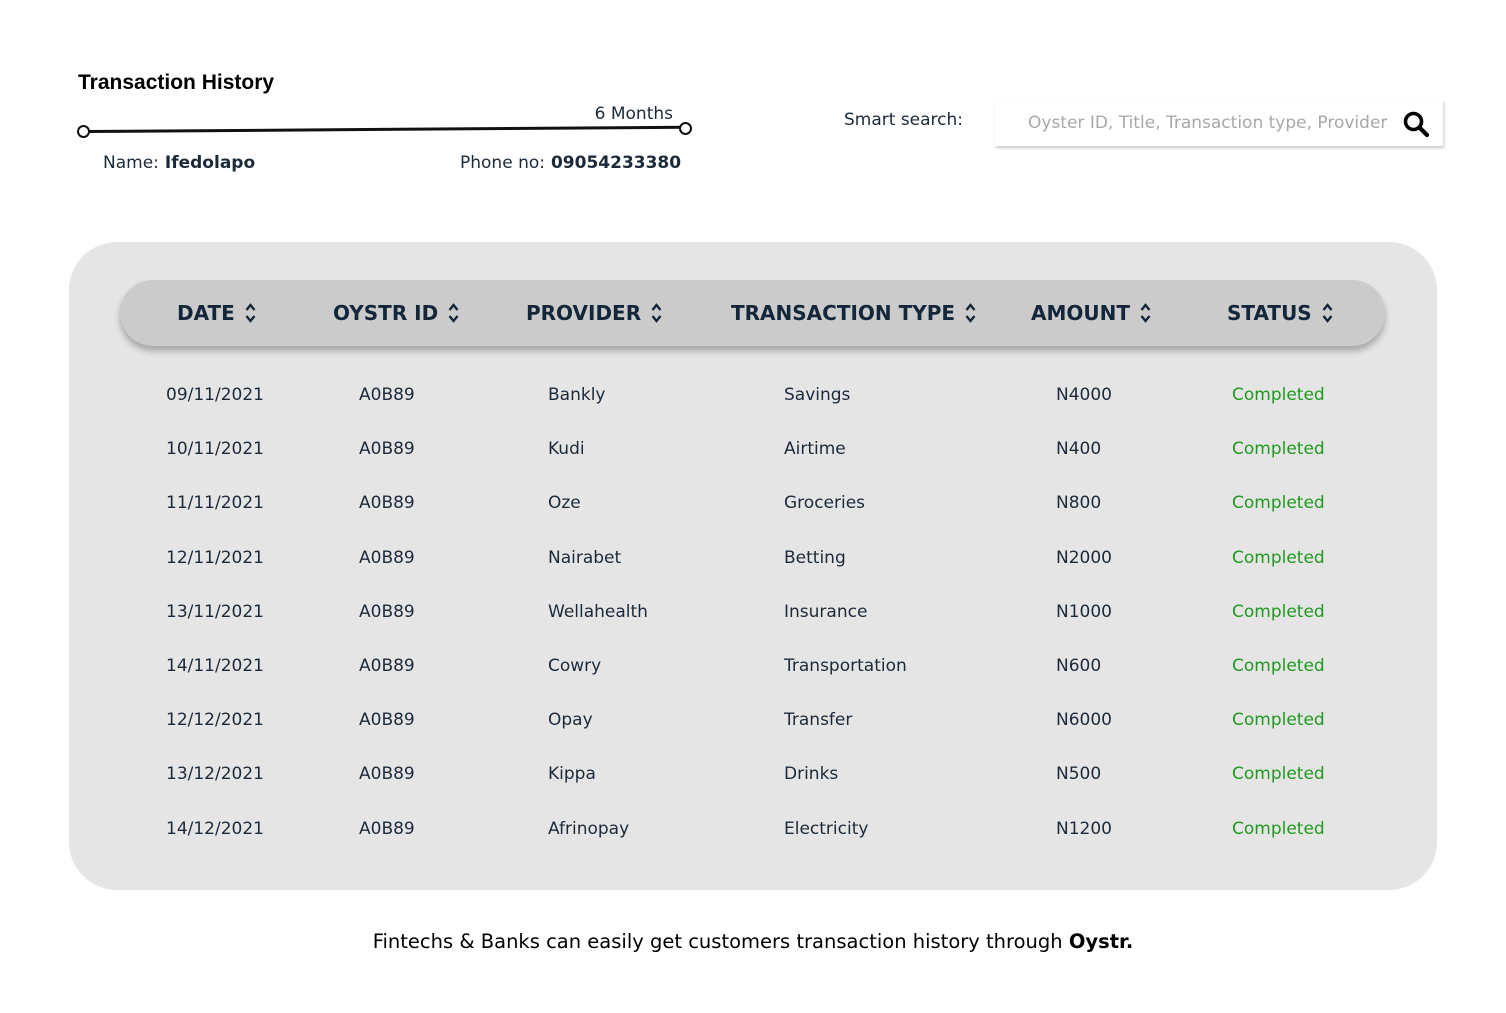 The height and width of the screenshot is (1013, 1506). Describe the element at coordinates (575, 666) in the screenshot. I see `cell-provider: Cowry` at that location.